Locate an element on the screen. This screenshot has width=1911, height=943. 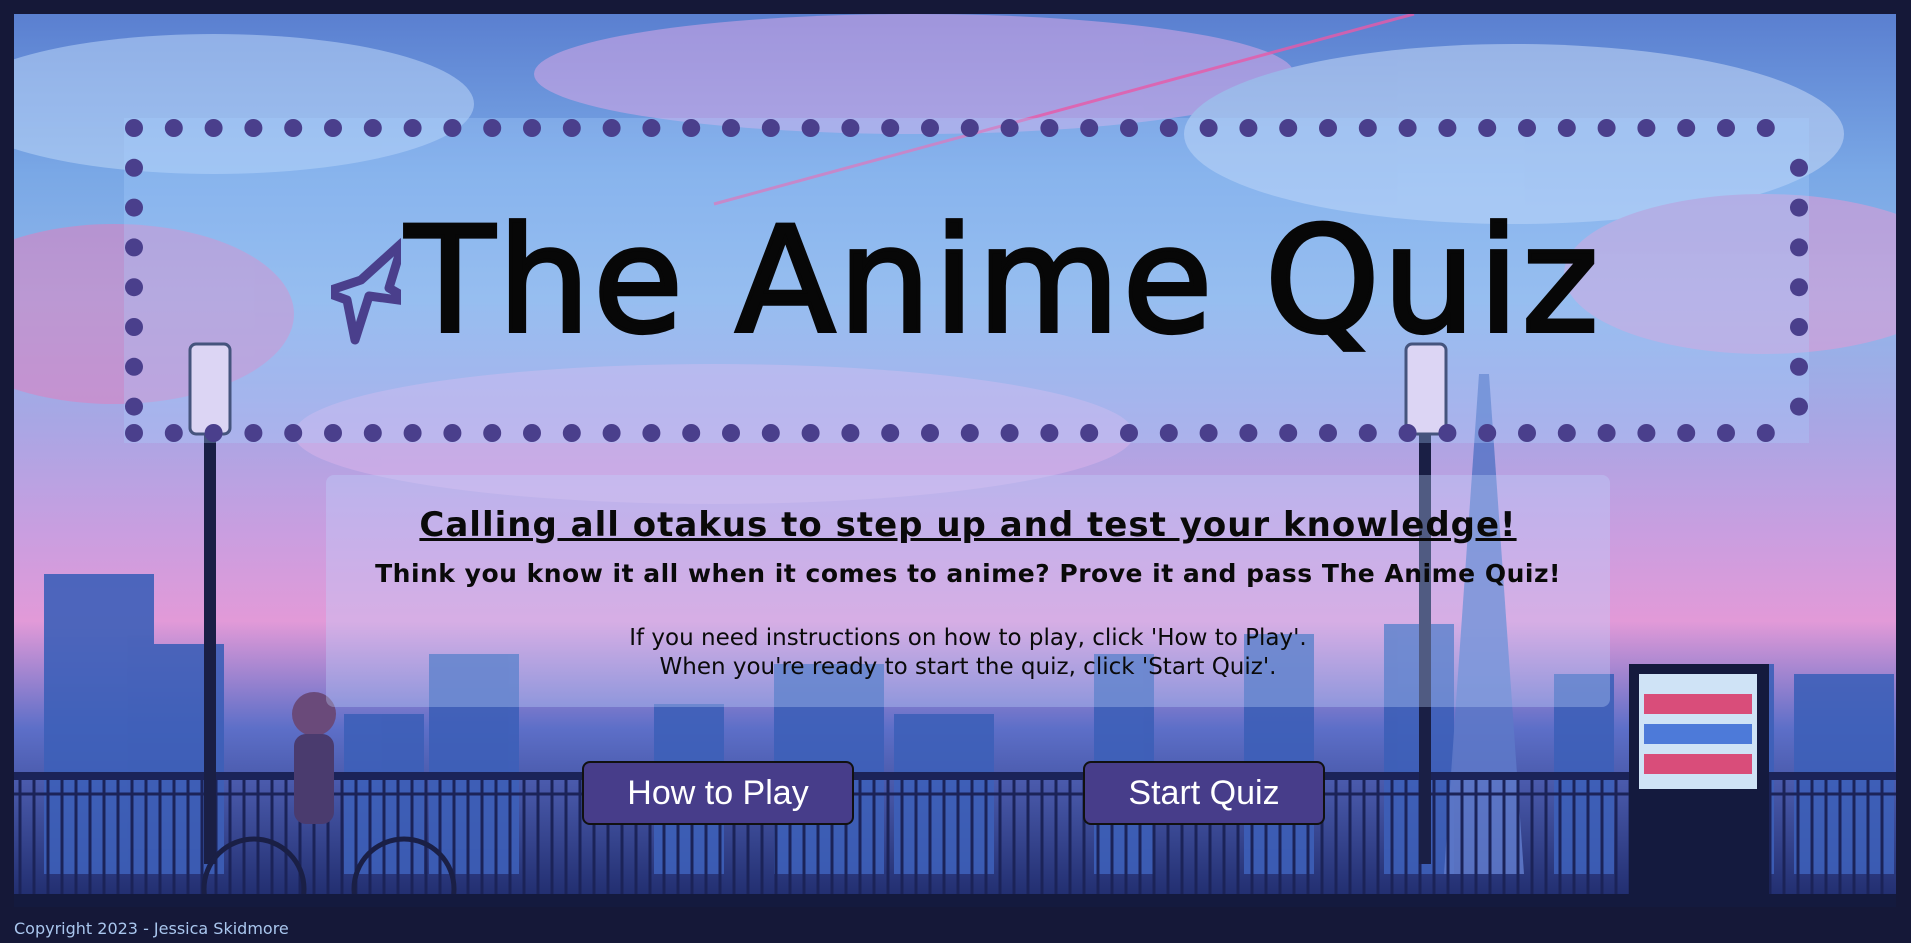
copyright-footer: Copyright 2023 - Jessica Skidmore is located at coordinates (151, 928).